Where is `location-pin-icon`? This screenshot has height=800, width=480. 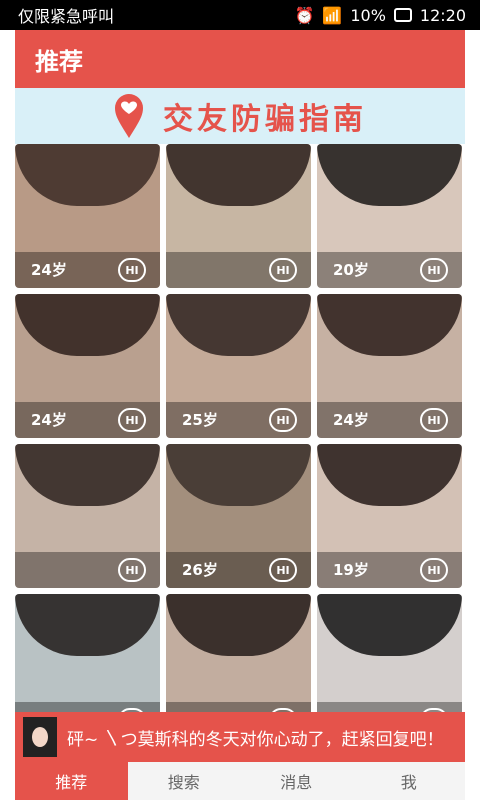
location-pin-icon is located at coordinates (129, 116).